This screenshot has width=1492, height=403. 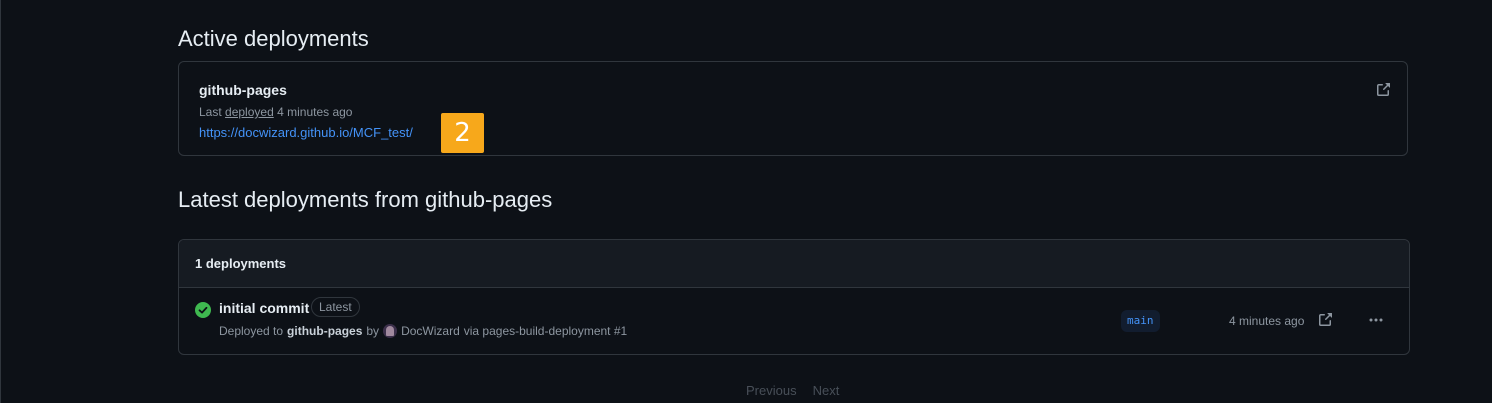 I want to click on previous-button: Previous, so click(x=771, y=390).